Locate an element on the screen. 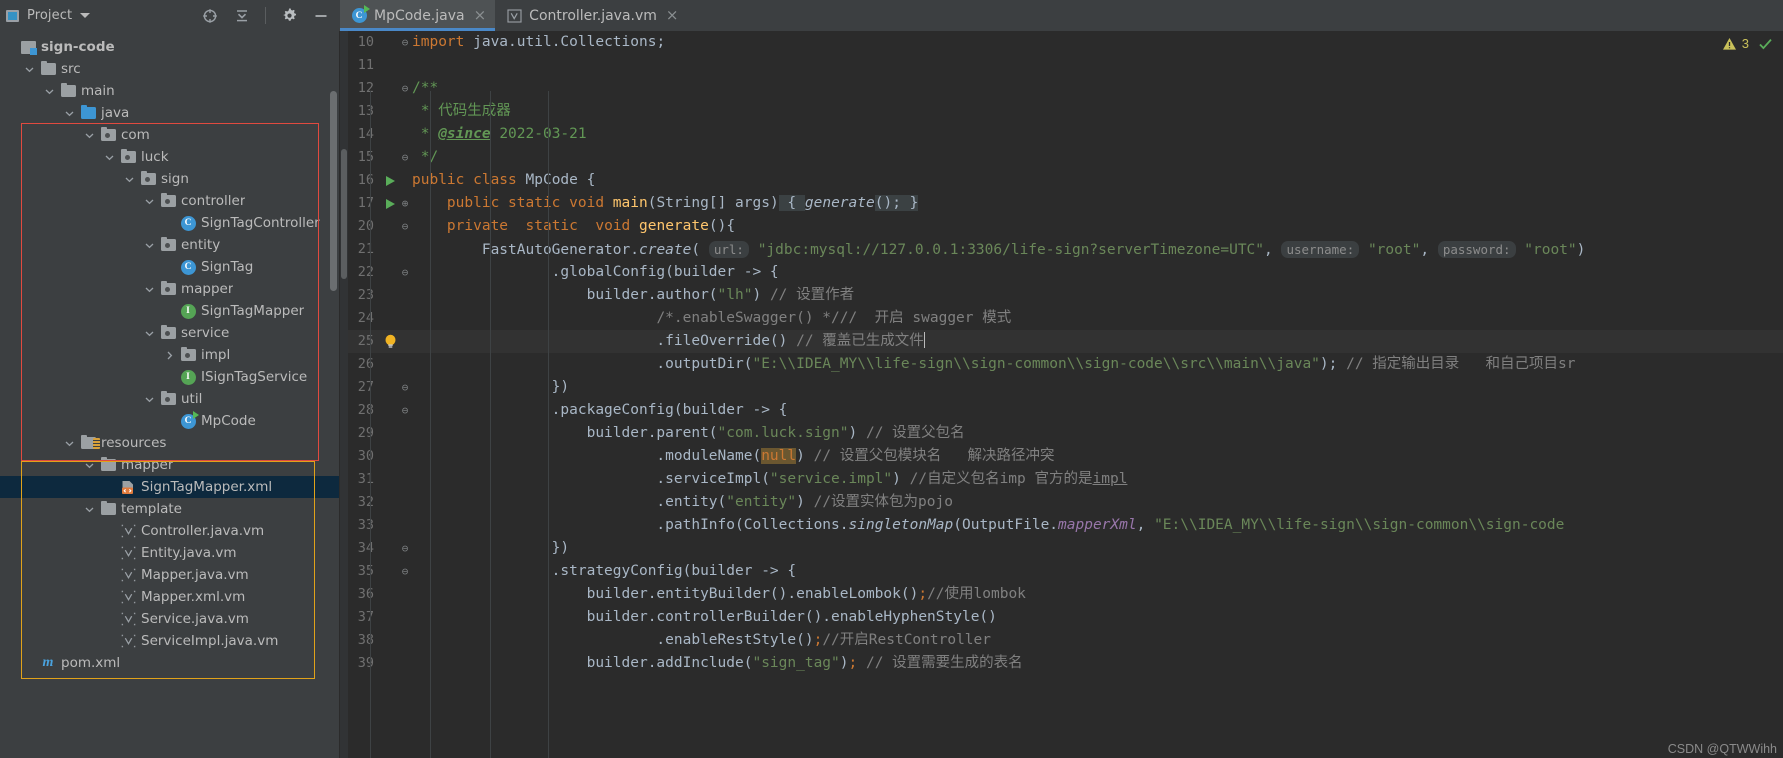 The image size is (1783, 758). tree-item-serviceimpl-java-vm: ServiceImpl.java.vm is located at coordinates (169, 641).